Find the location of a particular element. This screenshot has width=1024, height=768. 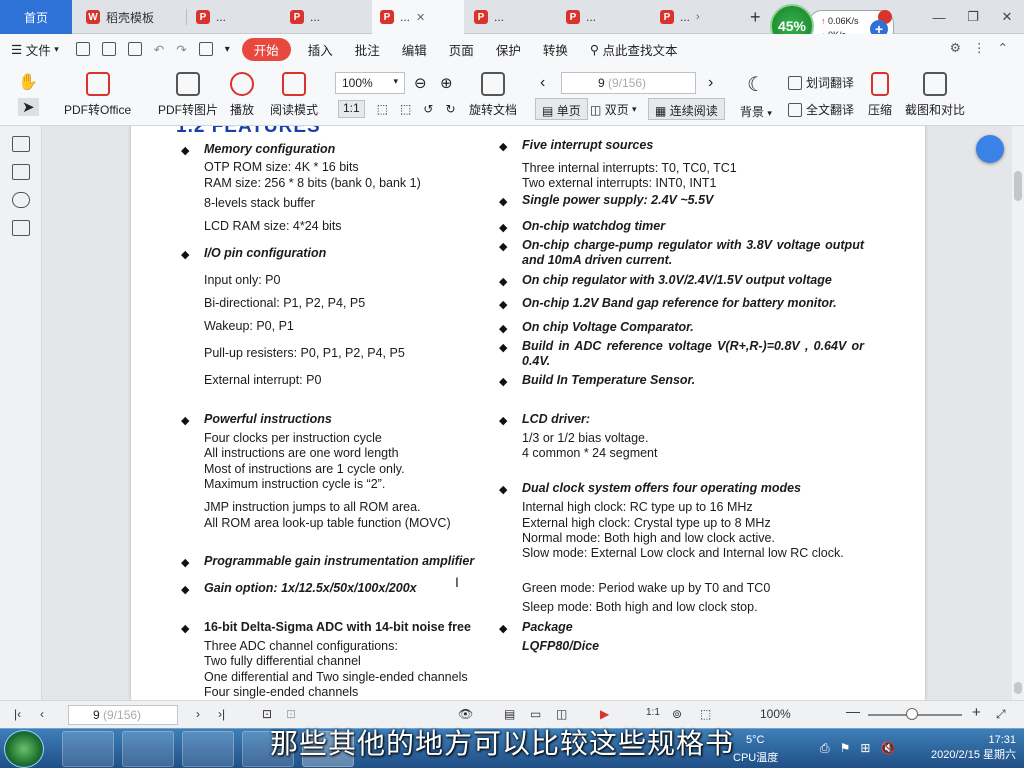

screenshot-compare-button: 截图和对比 is located at coordinates (935, 95).